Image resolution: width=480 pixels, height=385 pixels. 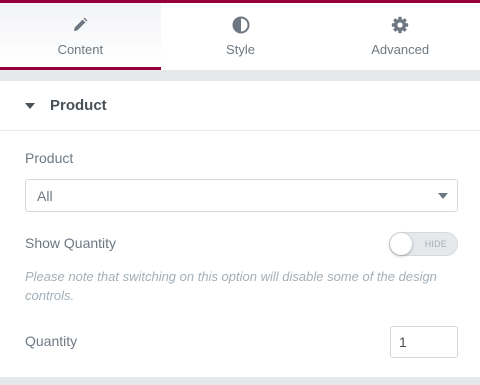 What do you see at coordinates (400, 49) in the screenshot?
I see `tab-advanced-label: Advanced` at bounding box center [400, 49].